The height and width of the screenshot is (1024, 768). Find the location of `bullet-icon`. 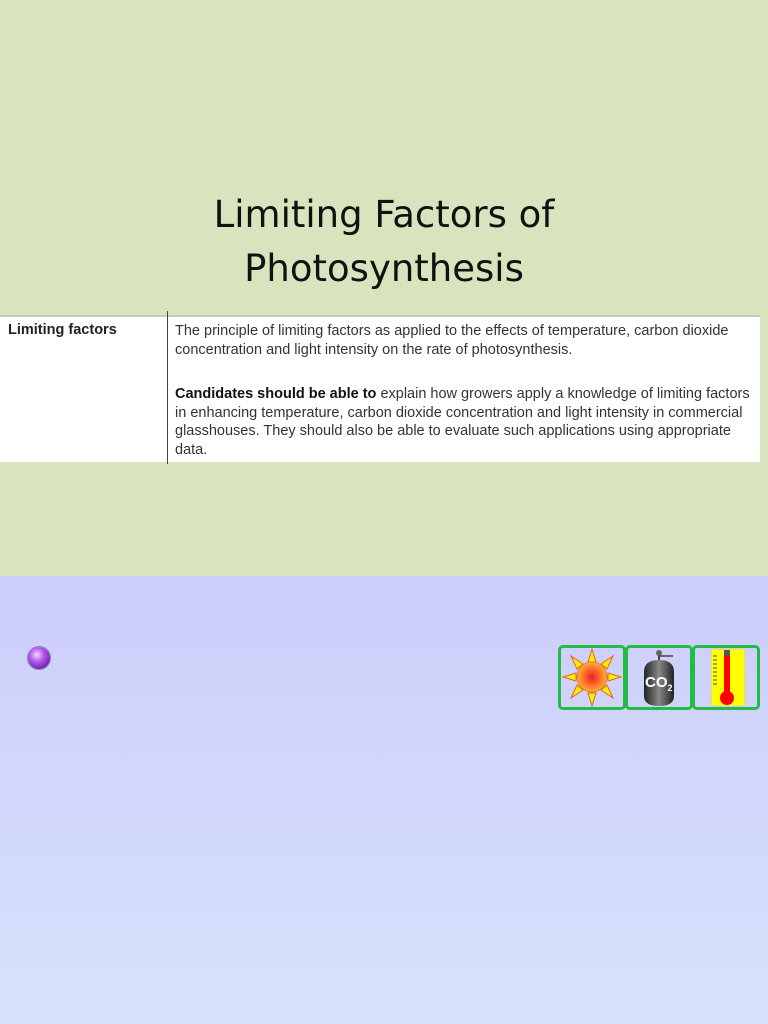

bullet-icon is located at coordinates (39, 658).